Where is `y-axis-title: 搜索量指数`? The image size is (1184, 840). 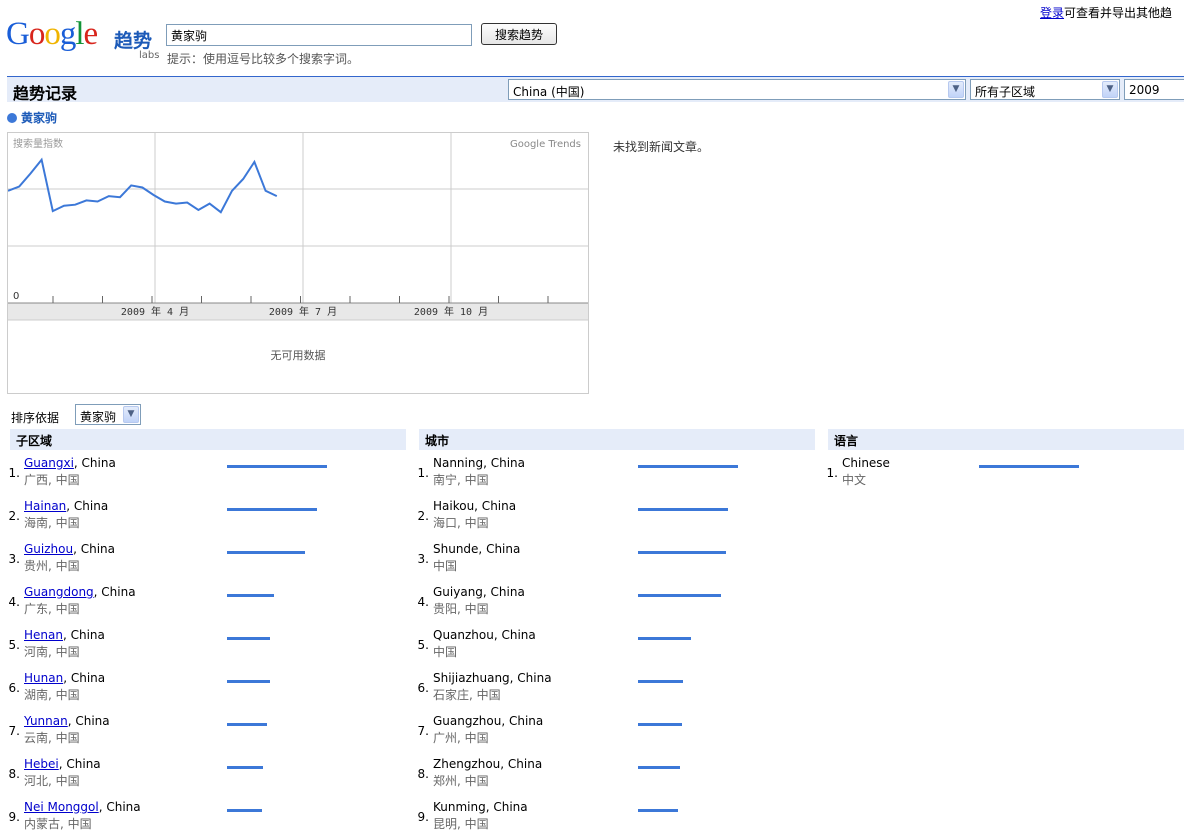 y-axis-title: 搜索量指数 is located at coordinates (38, 143).